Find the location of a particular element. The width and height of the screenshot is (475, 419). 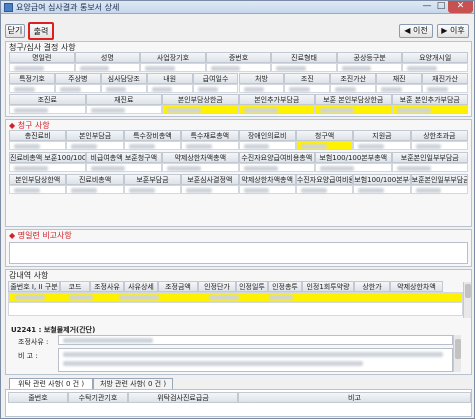

minimize-button: — is located at coordinates (427, 7).